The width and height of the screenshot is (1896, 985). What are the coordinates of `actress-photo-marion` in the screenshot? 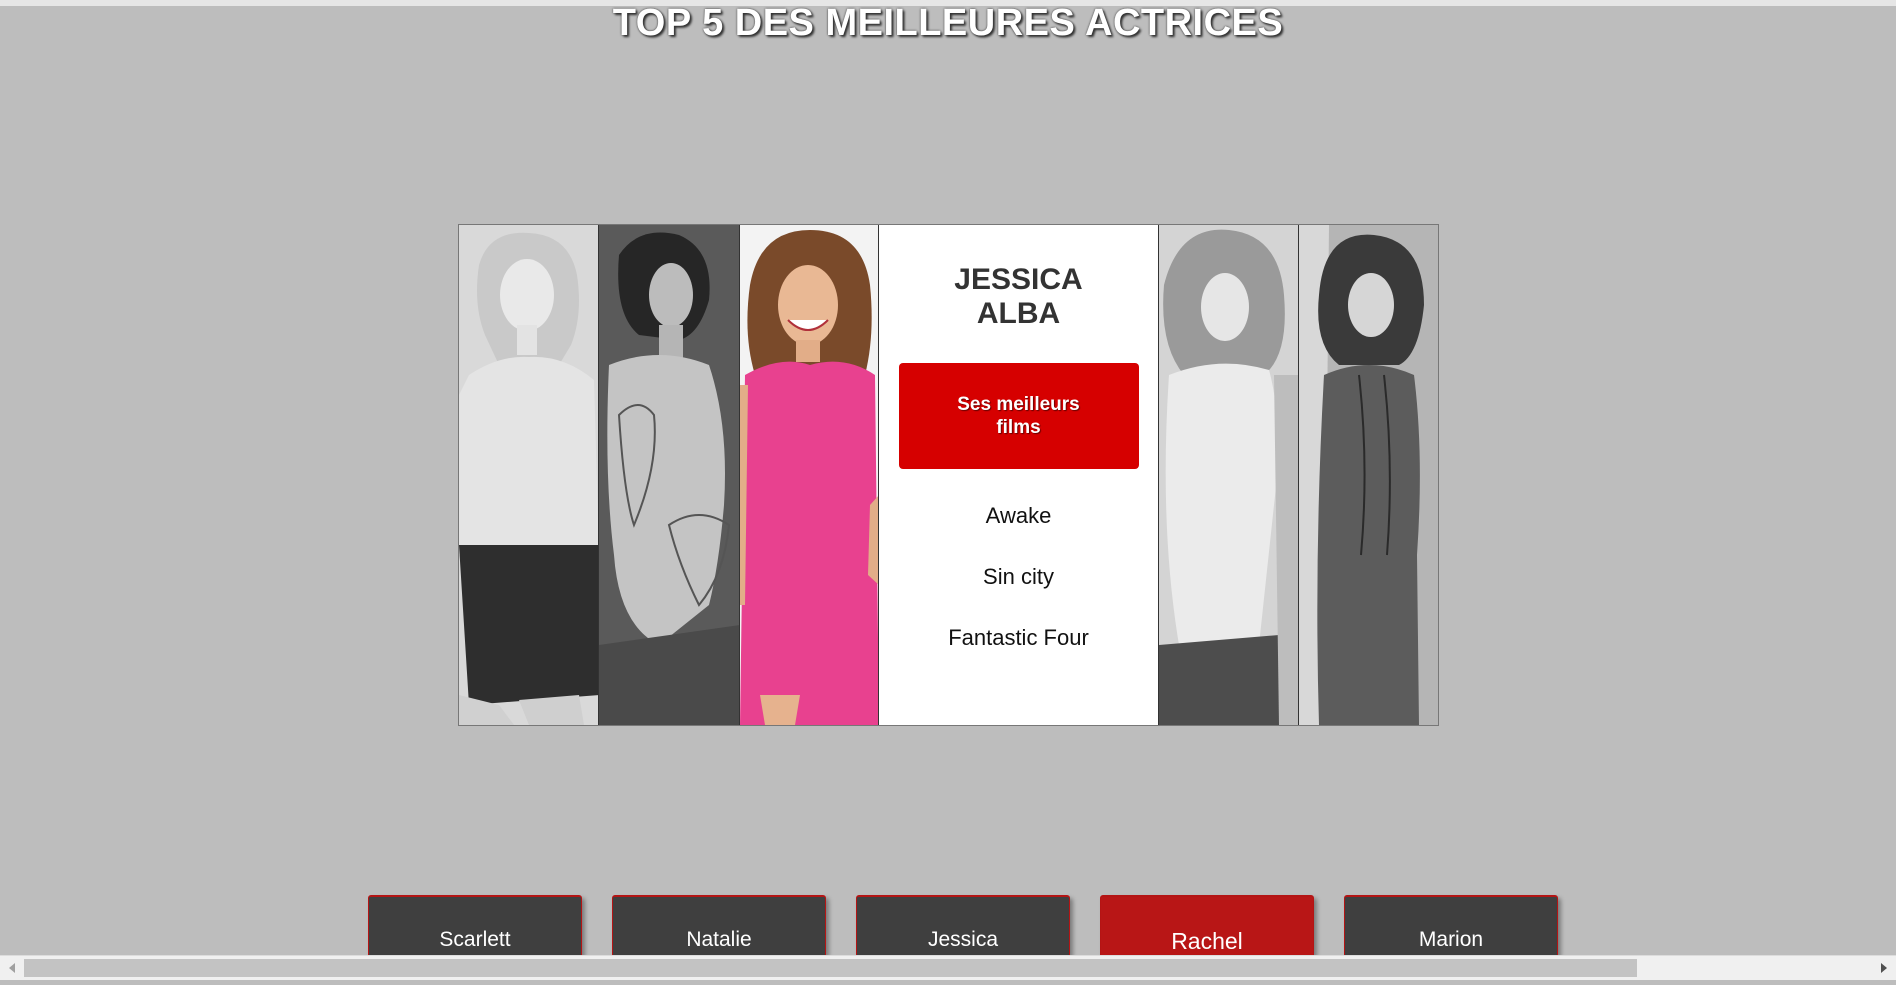 It's located at (1368, 475).